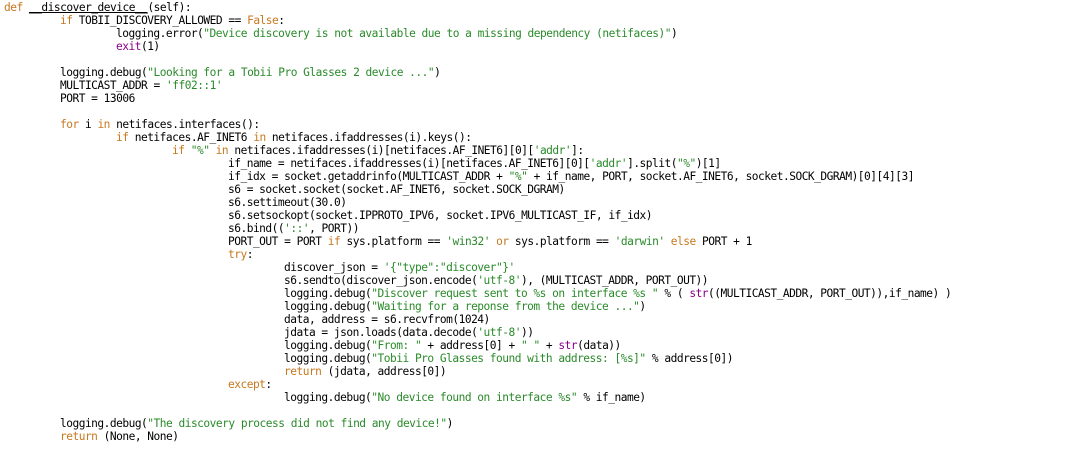 This screenshot has width=1077, height=451. I want to click on code-token: TOBII_DISCOVERY_ALLOWED ==, so click(163, 20).